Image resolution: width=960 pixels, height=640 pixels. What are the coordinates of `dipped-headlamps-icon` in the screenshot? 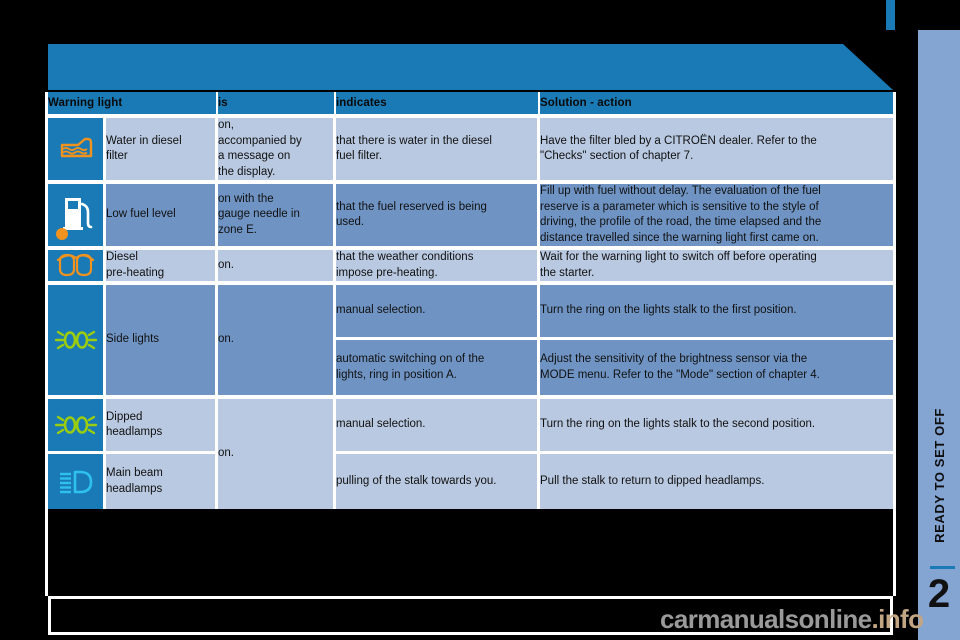 It's located at (77, 426).